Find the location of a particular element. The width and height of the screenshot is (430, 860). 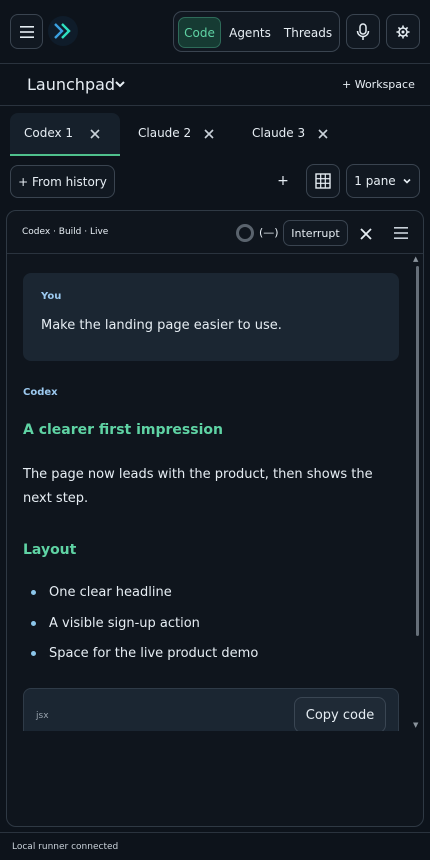

scroll-up-arrow: ▲ is located at coordinates (417, 259).